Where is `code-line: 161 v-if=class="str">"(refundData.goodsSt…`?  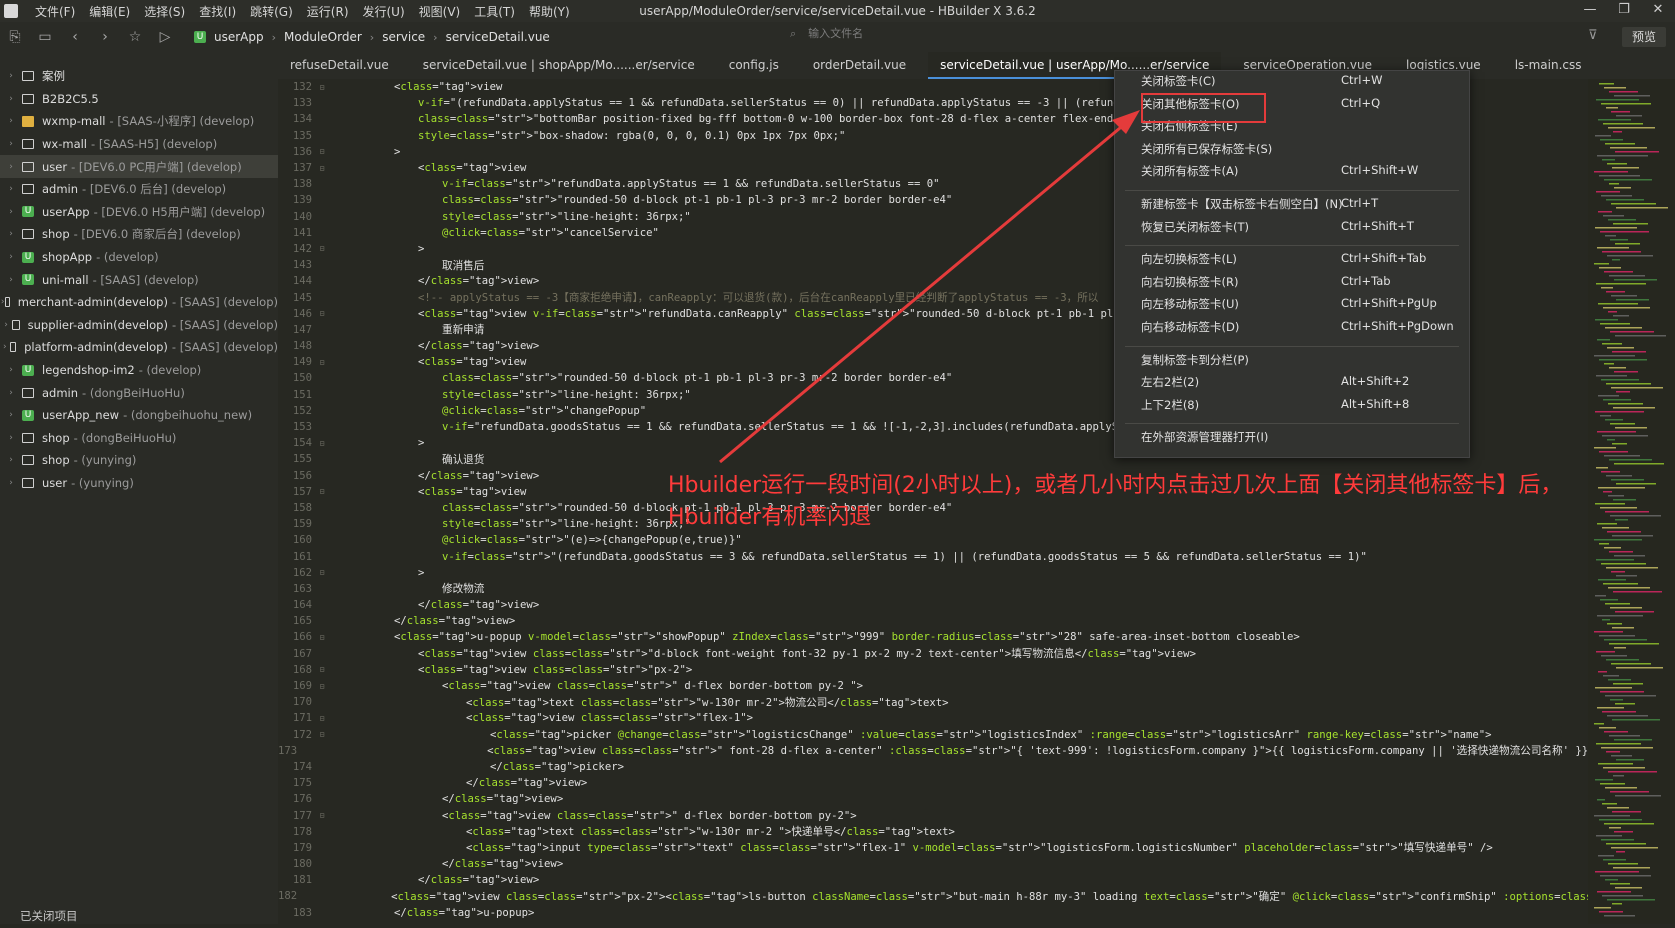
code-line: 161 v-if=class="str">"(refundData.goodsSt… is located at coordinates (933, 556).